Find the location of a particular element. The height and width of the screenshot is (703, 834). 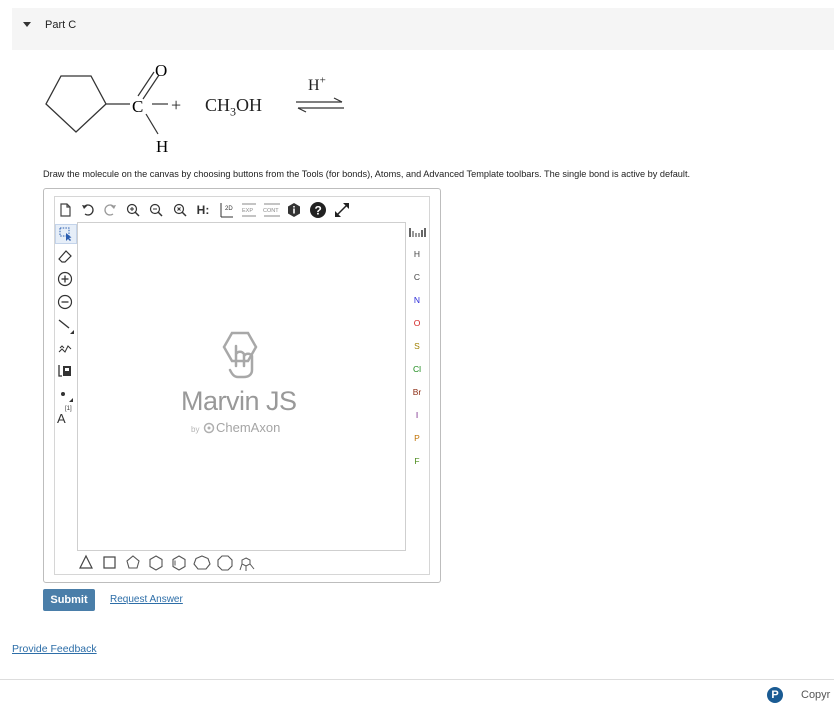

methanol-formula: CH3OH is located at coordinates (233, 107).